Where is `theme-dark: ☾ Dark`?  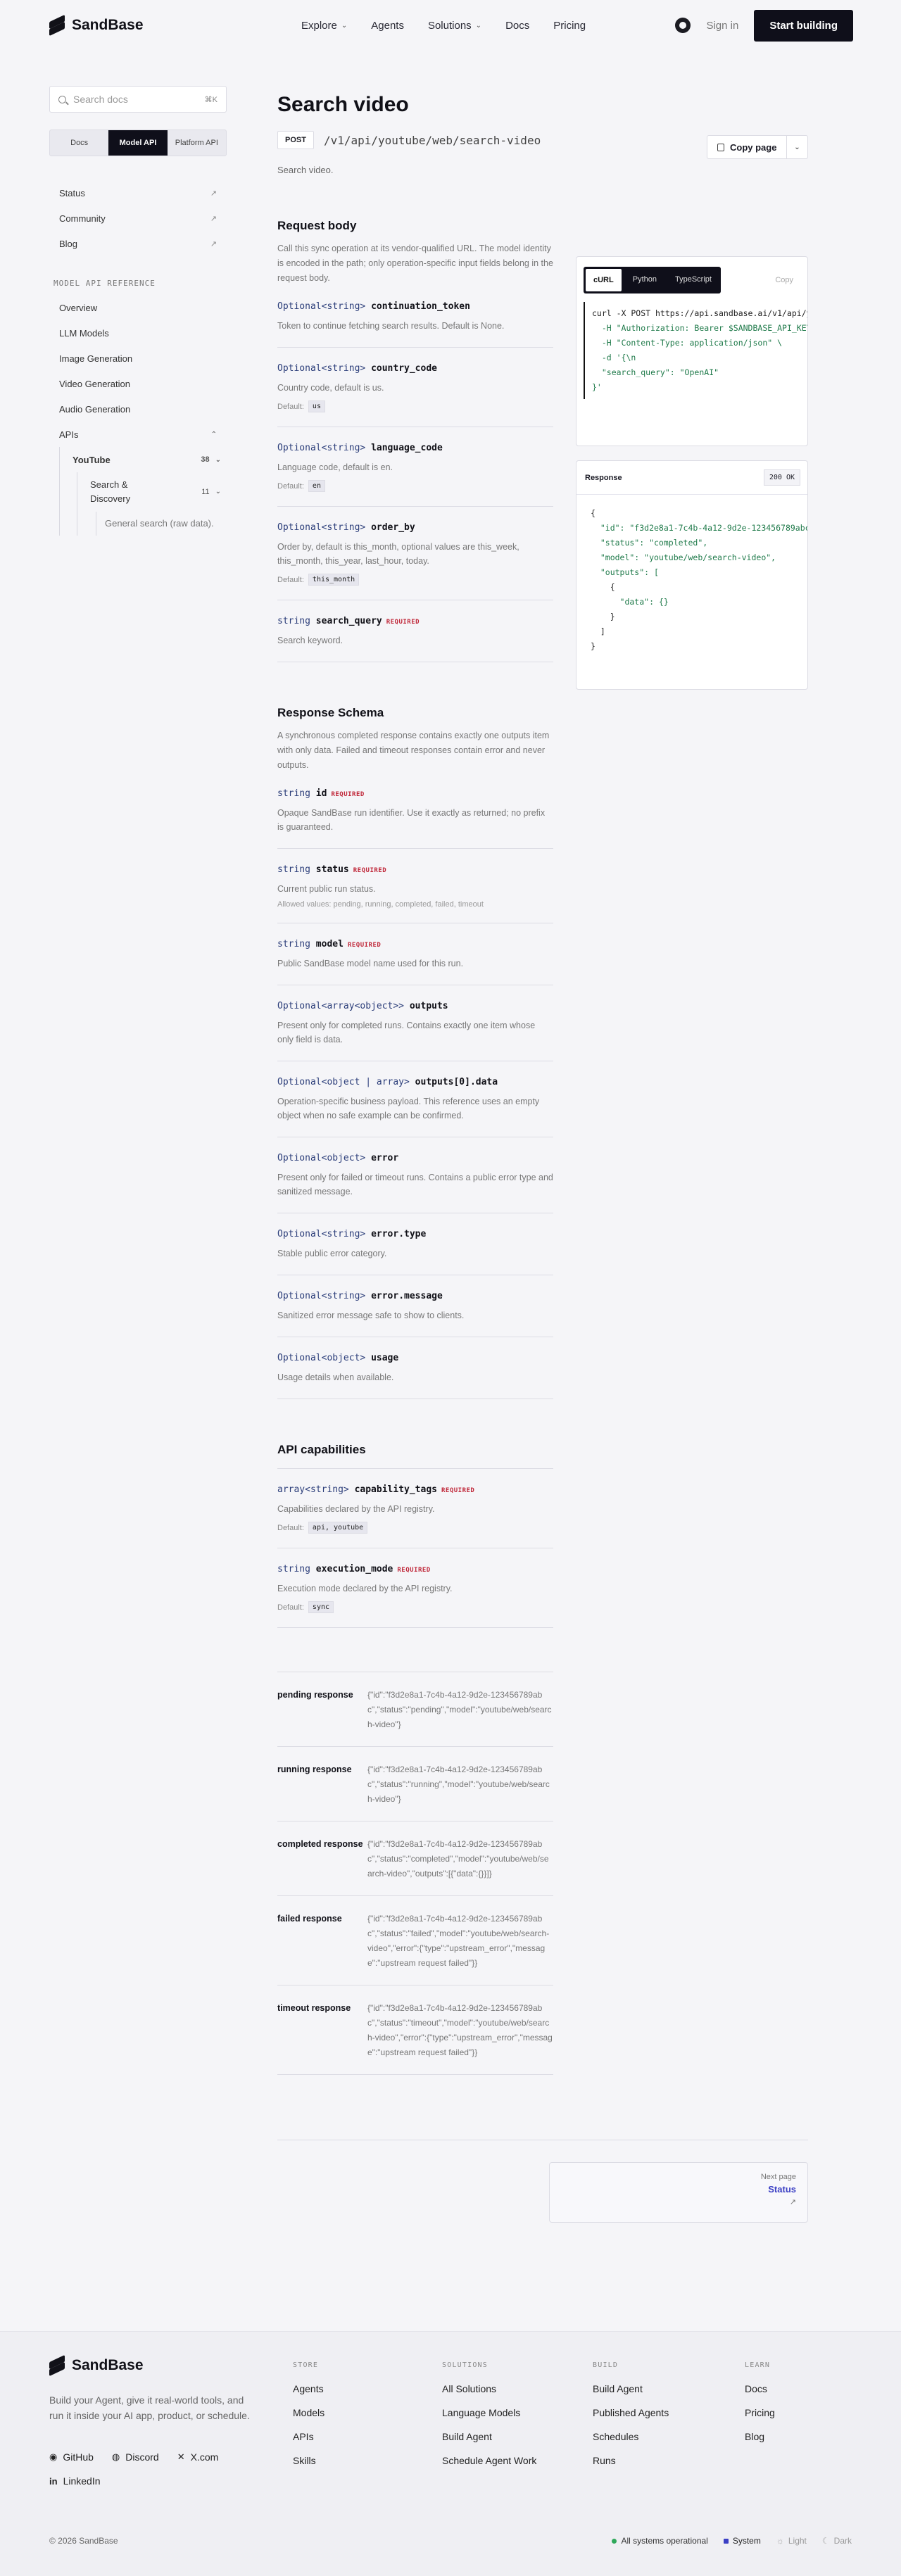
theme-dark: ☾ Dark is located at coordinates (837, 2541).